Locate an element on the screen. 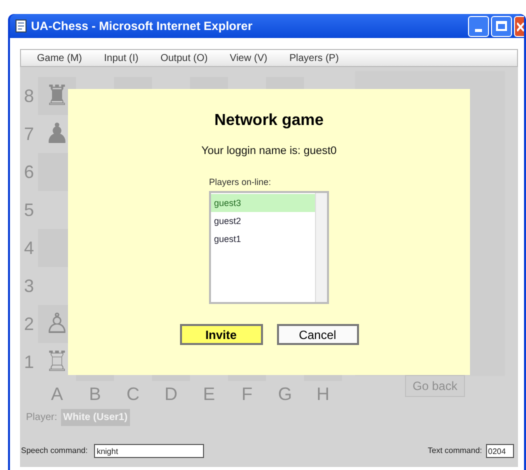 The height and width of the screenshot is (470, 526). rank-label: 6 is located at coordinates (30, 172).